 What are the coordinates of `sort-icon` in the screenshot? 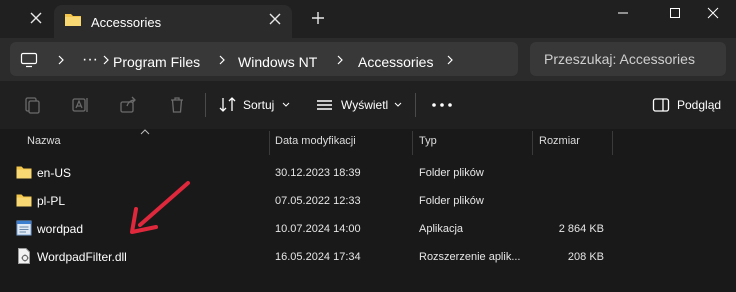 It's located at (227, 104).